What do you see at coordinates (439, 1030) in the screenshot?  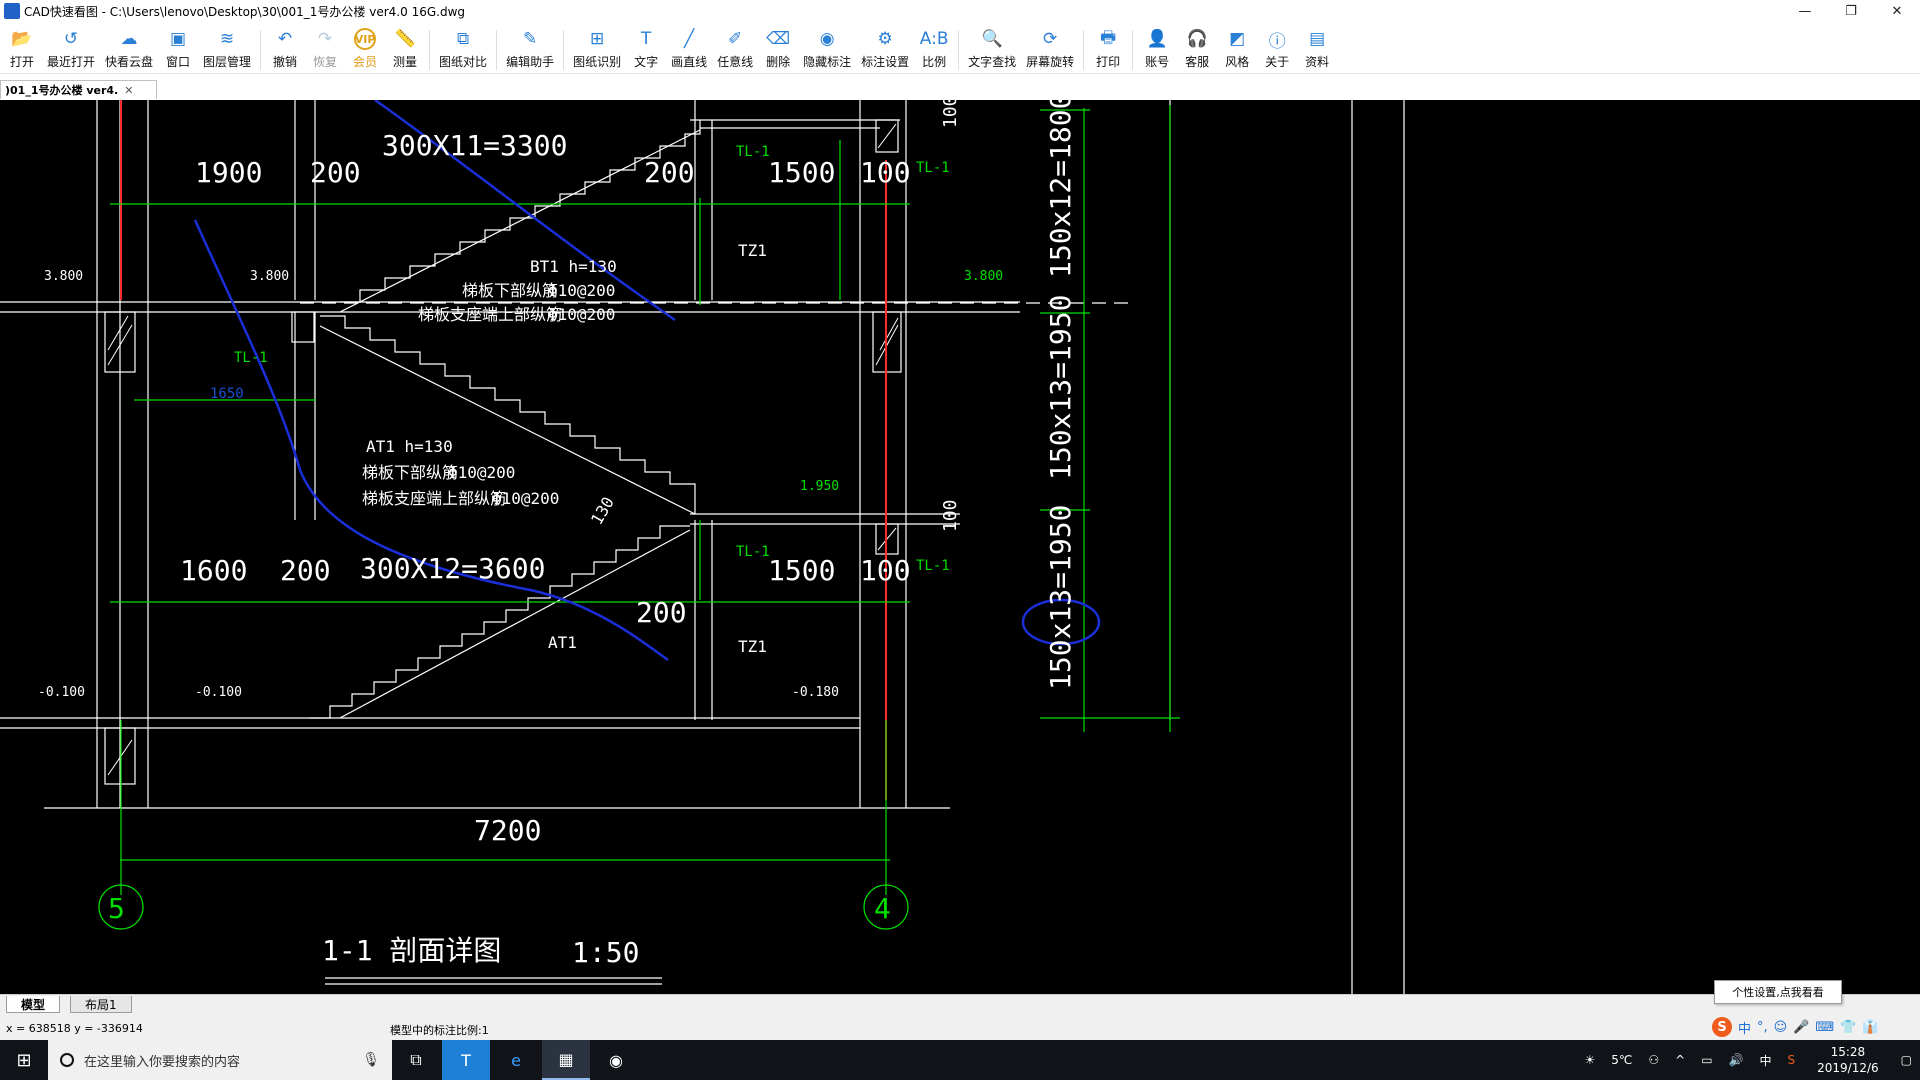 I see `annotation-scale-text: 模型中的标注比例:1` at bounding box center [439, 1030].